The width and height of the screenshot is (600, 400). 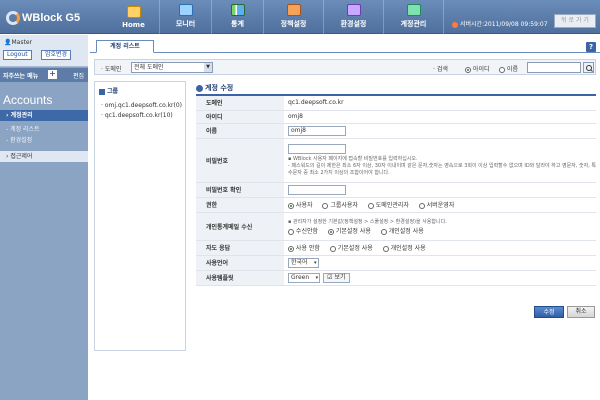 I want to click on nav-monitor: 모니터, so click(x=186, y=17).